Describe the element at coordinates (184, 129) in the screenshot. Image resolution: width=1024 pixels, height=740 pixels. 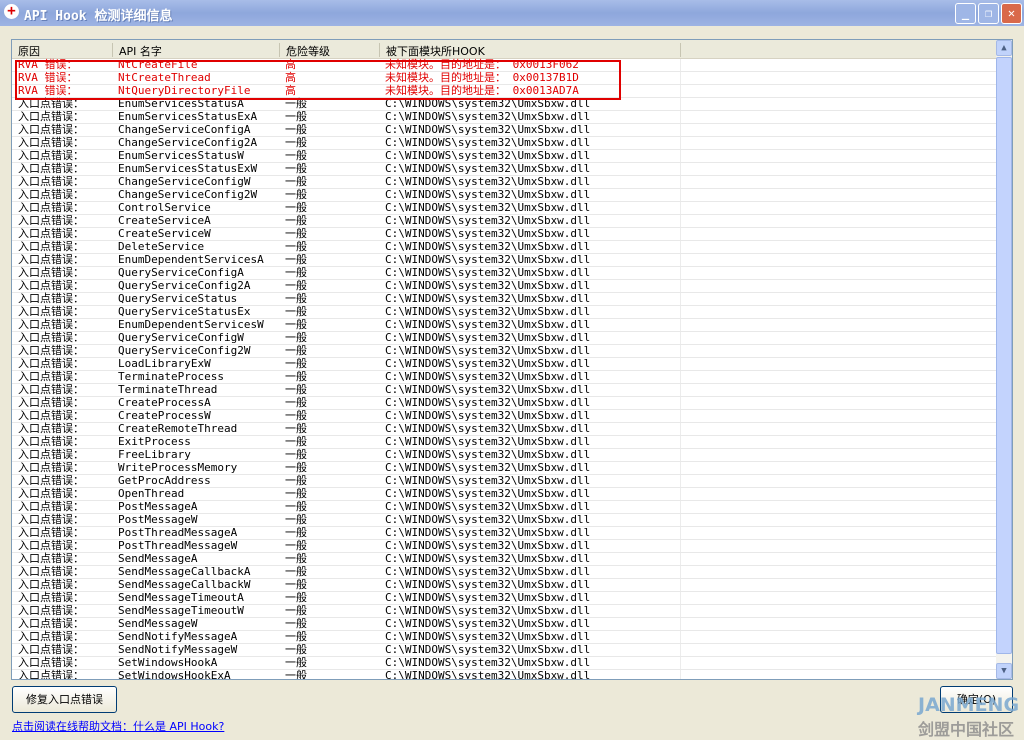
I see `api-cell: ChangeServiceConfigA` at that location.